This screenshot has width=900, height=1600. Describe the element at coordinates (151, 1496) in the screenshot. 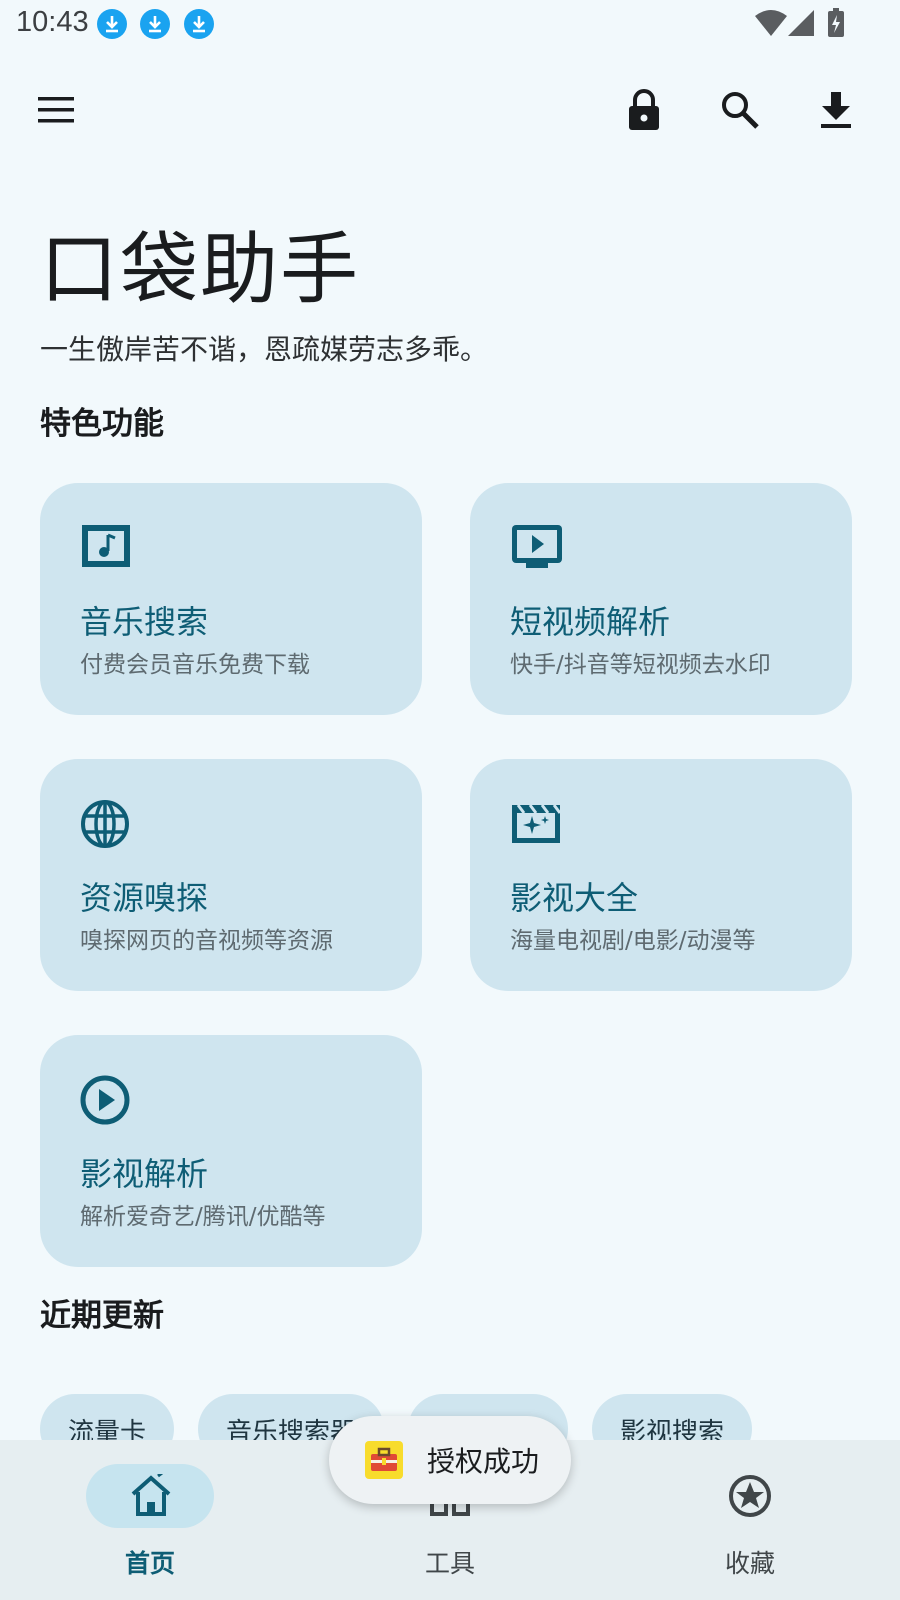

I see `home-icon` at that location.